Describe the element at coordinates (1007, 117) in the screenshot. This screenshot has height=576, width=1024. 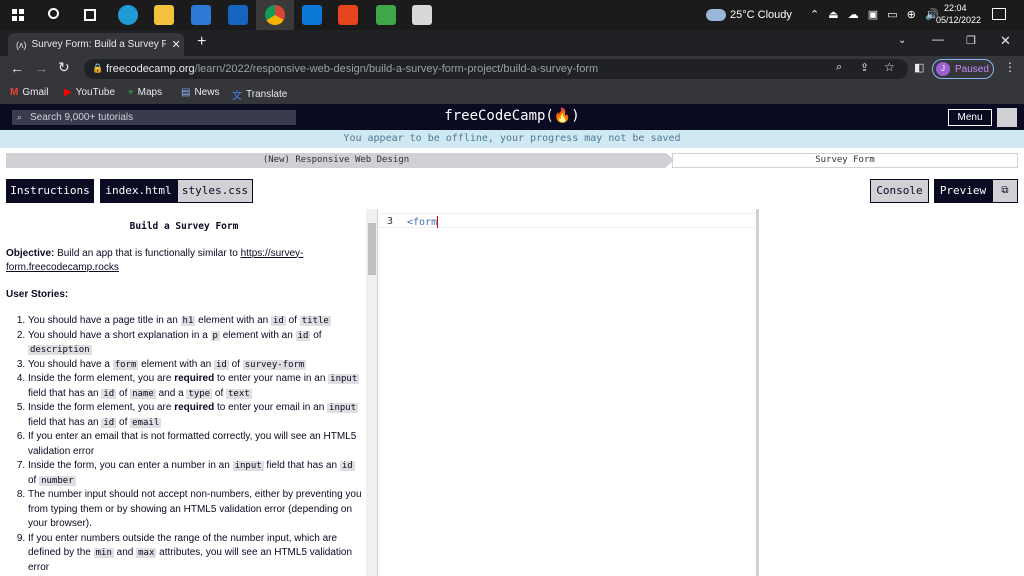
I see `avatar` at that location.